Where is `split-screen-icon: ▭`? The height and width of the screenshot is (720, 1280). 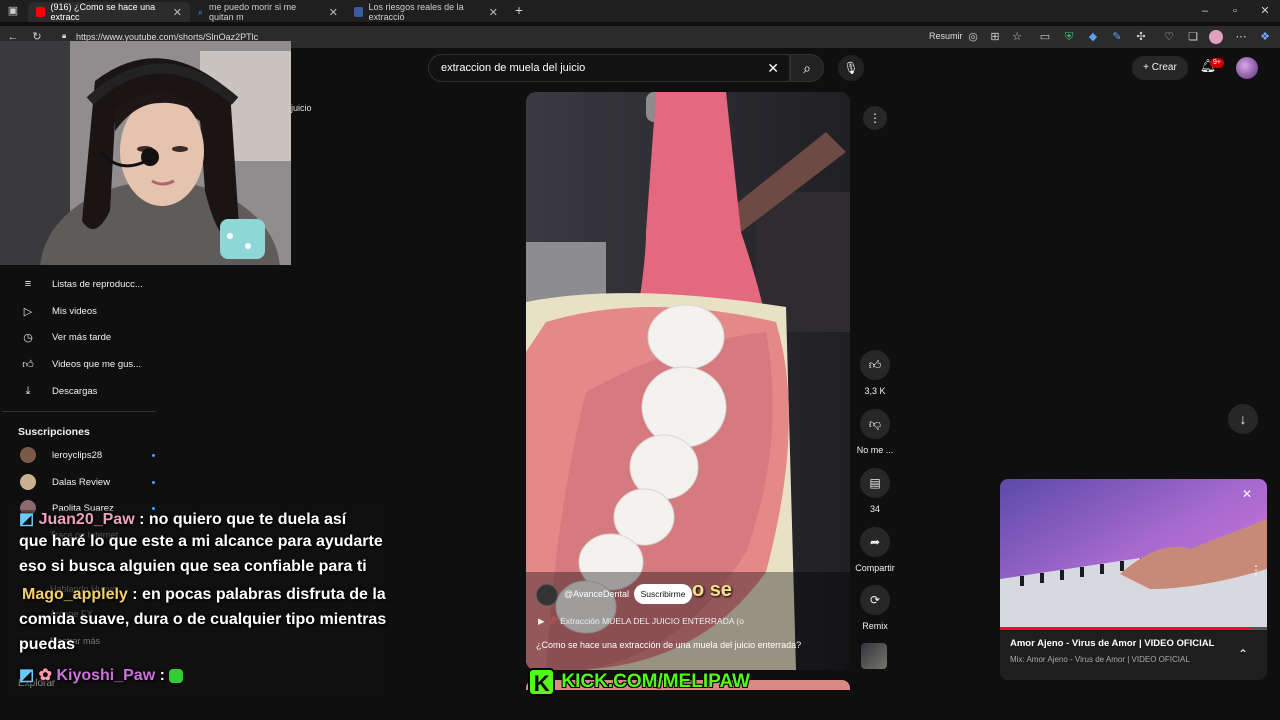
split-screen-icon: ▭ is located at coordinates (1045, 37).